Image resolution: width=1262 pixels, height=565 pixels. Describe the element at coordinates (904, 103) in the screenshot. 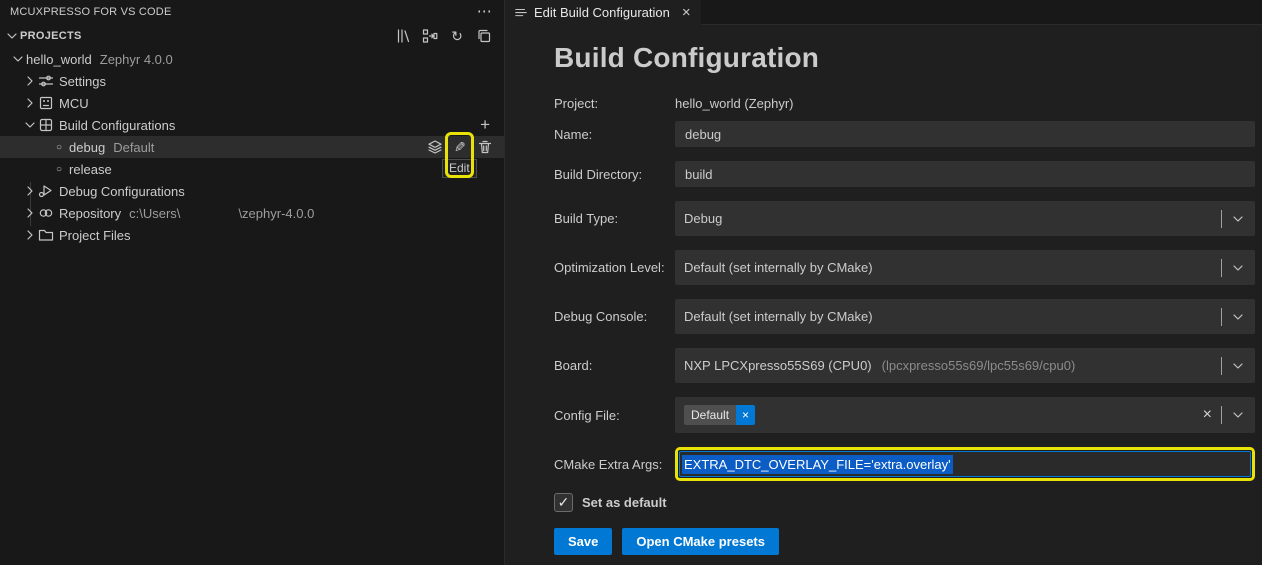

I see `field-project: Project: hello_world (Zephyr)` at that location.